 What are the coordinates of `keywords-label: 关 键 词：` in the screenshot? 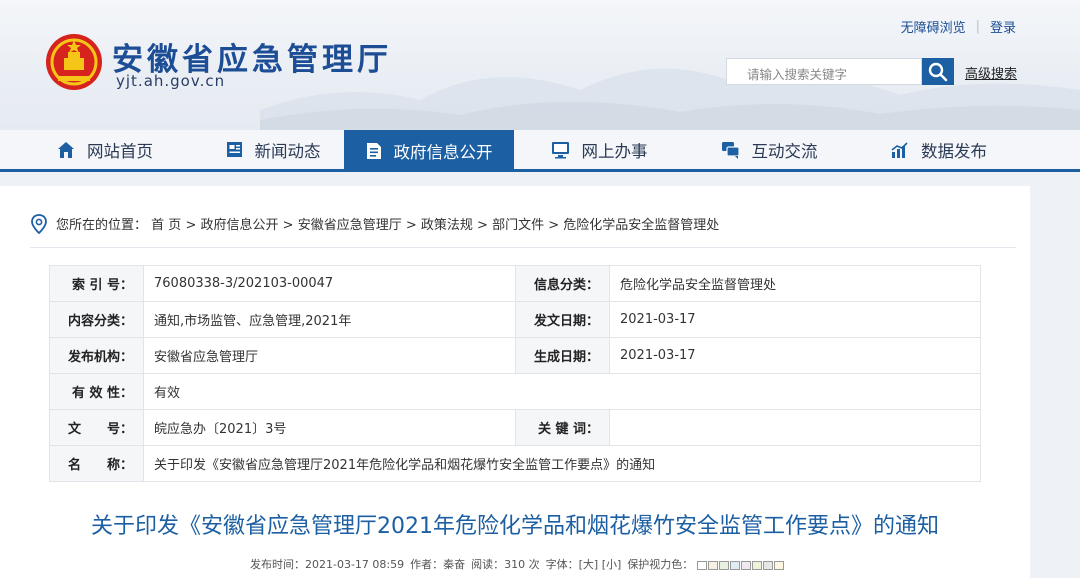 It's located at (562, 427).